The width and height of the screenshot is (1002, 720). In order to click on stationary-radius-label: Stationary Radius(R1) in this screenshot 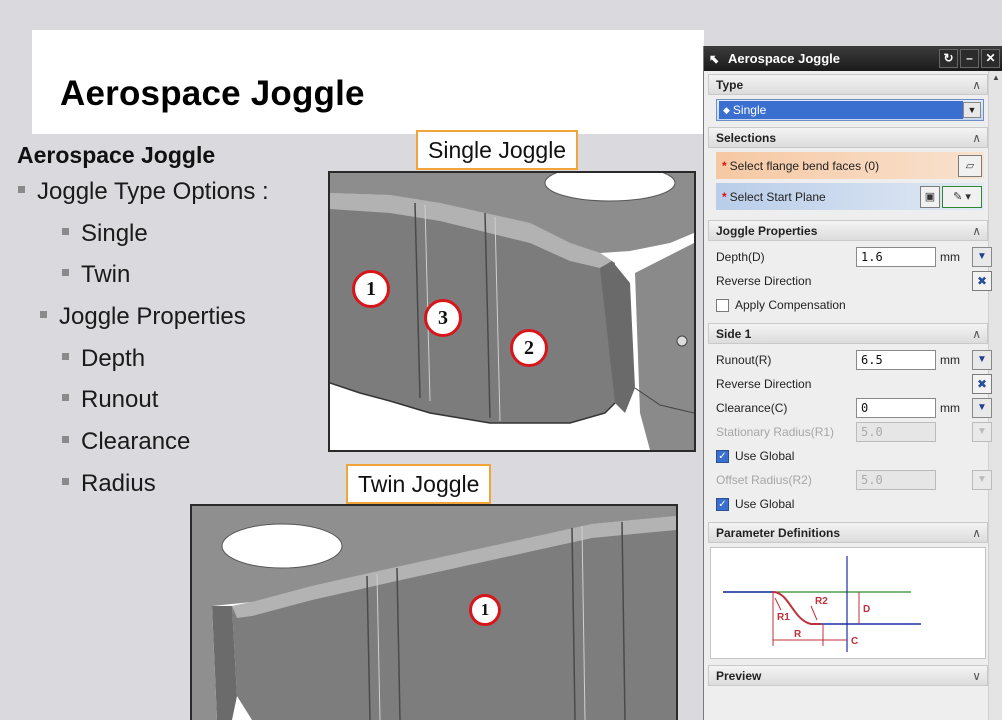, I will do `click(775, 432)`.